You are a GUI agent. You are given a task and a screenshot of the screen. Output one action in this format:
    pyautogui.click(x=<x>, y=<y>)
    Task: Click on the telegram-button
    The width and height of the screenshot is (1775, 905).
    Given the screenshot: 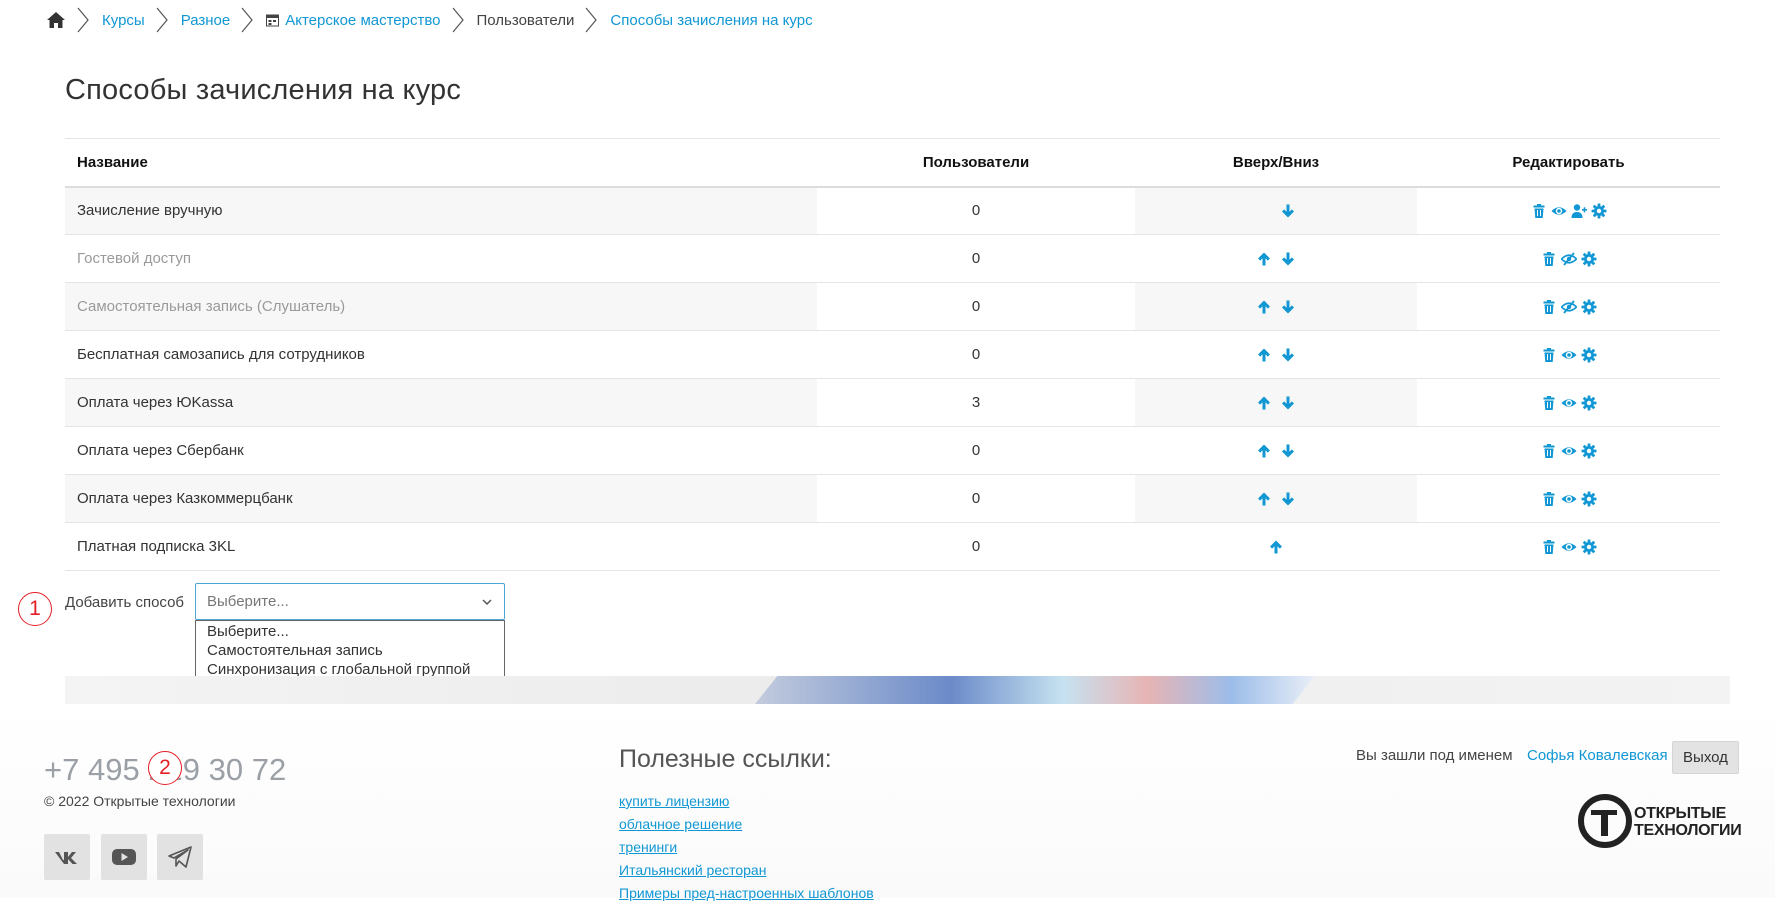 What is the action you would take?
    pyautogui.click(x=180, y=857)
    